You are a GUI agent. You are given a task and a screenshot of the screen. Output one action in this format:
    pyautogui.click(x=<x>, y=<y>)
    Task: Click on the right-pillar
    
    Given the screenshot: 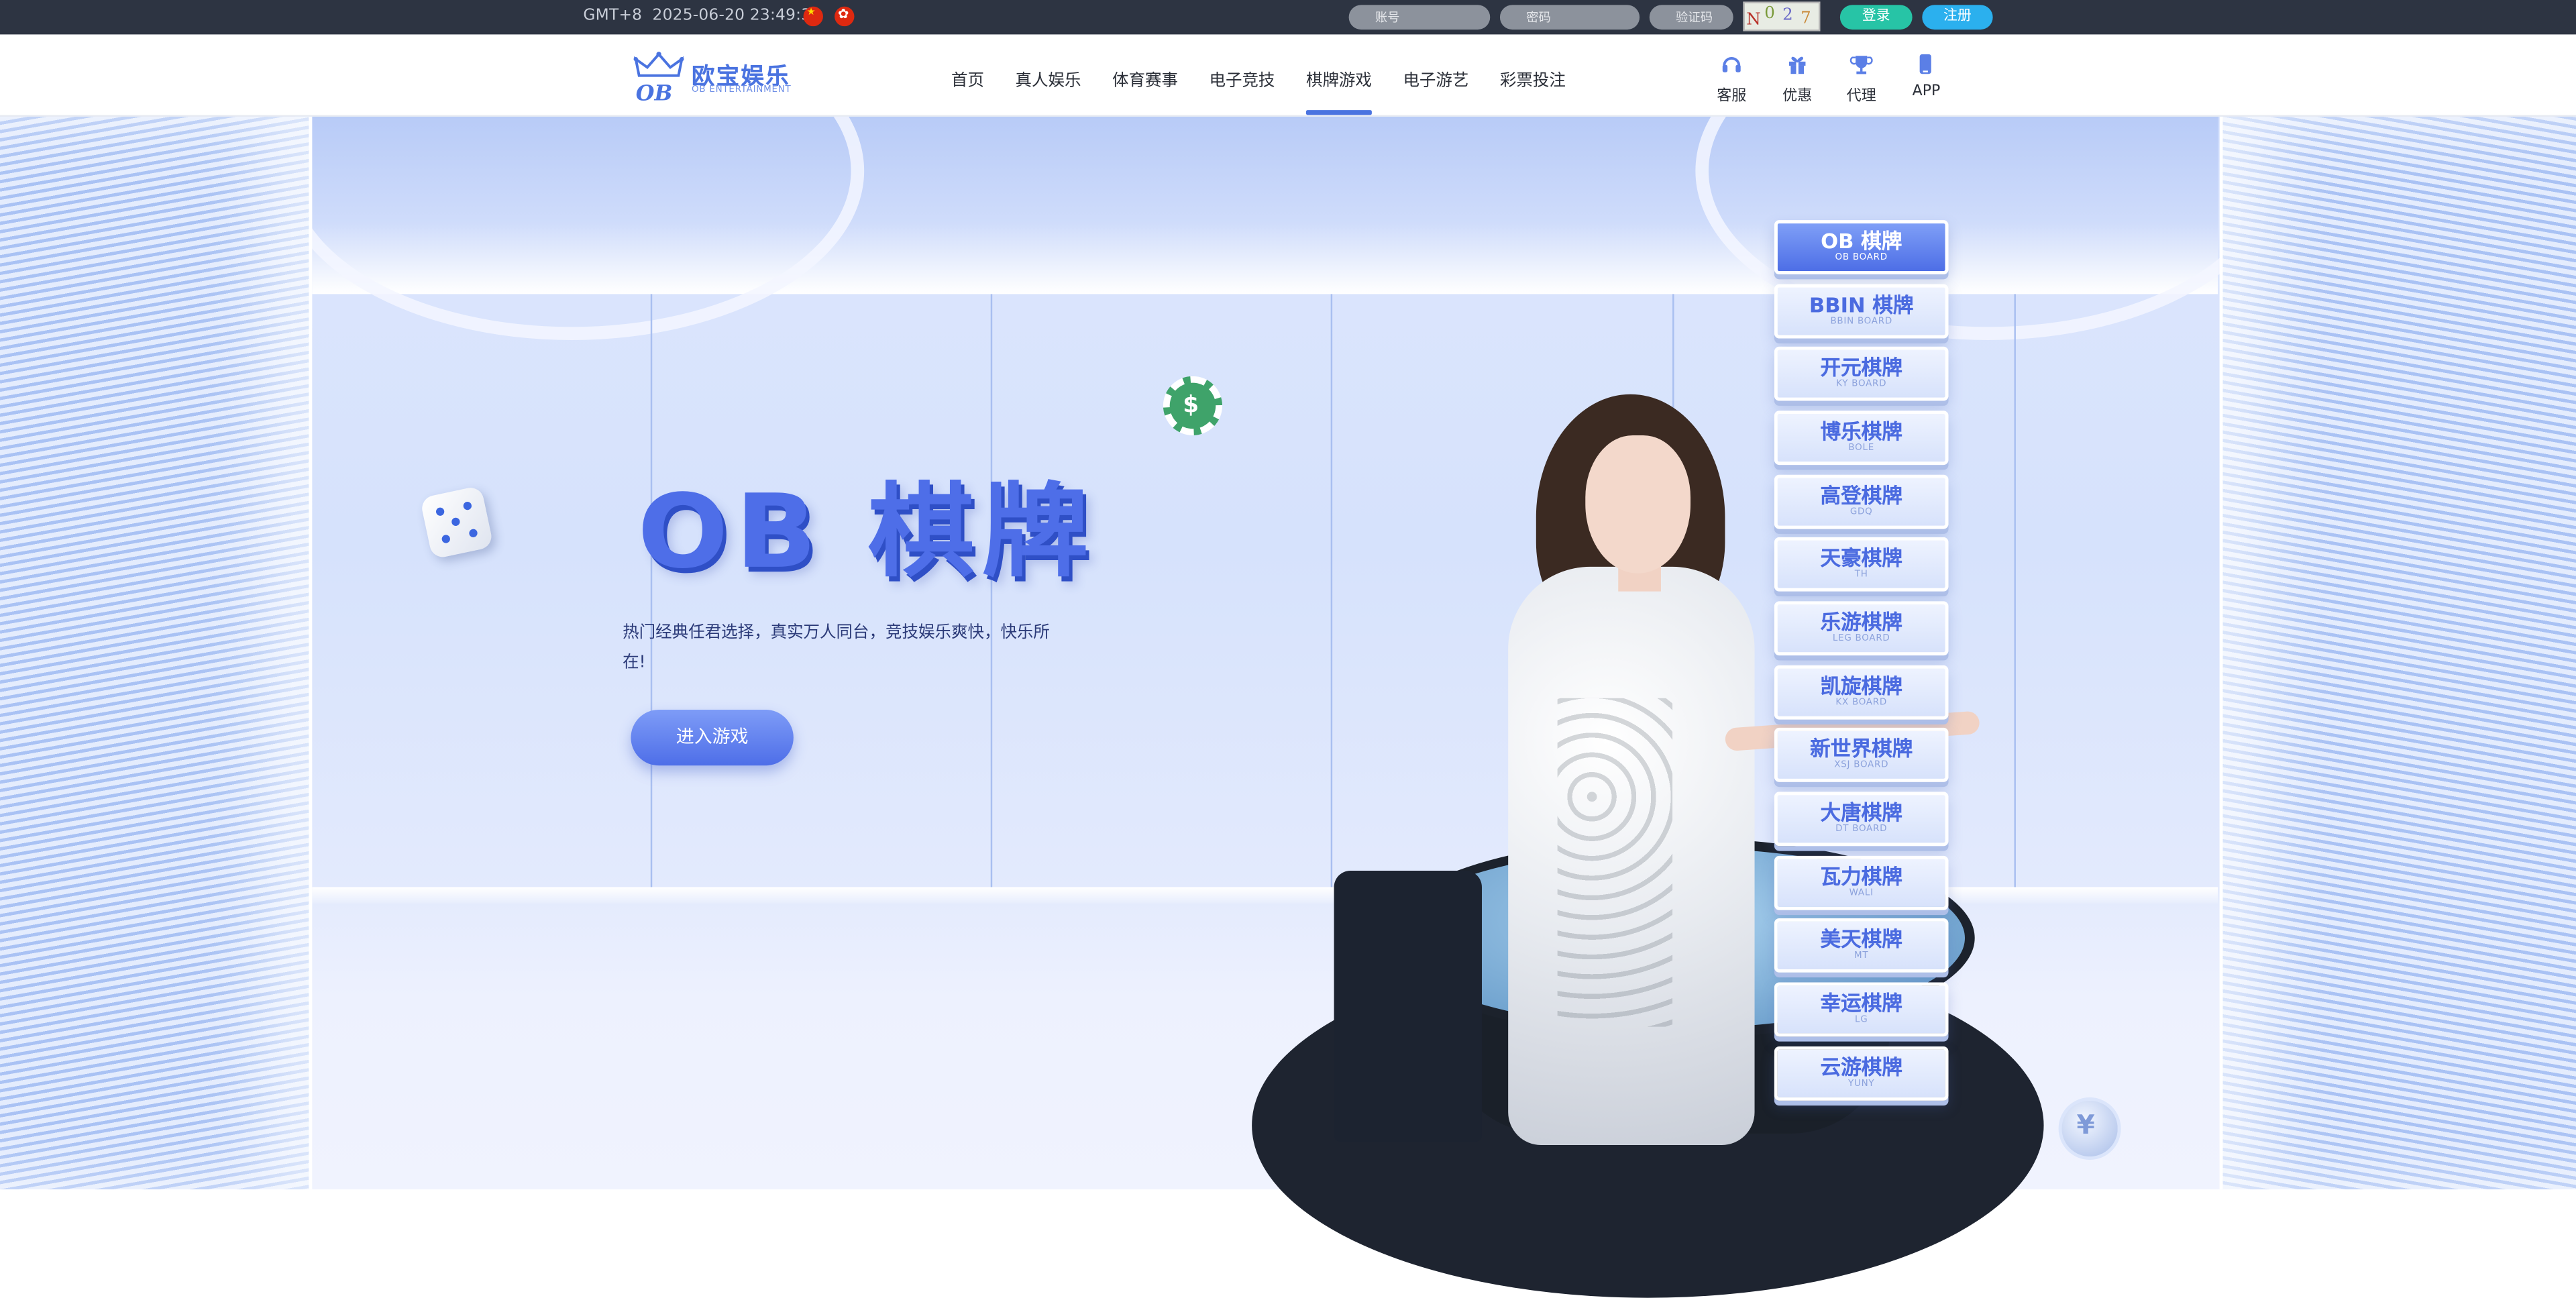 What is the action you would take?
    pyautogui.click(x=2397, y=653)
    